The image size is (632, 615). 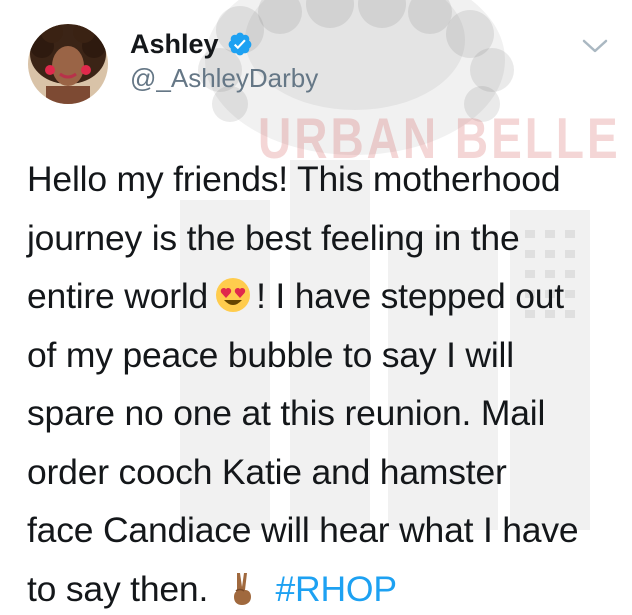 I want to click on heart-eyes-emoji-icon, so click(x=233, y=292).